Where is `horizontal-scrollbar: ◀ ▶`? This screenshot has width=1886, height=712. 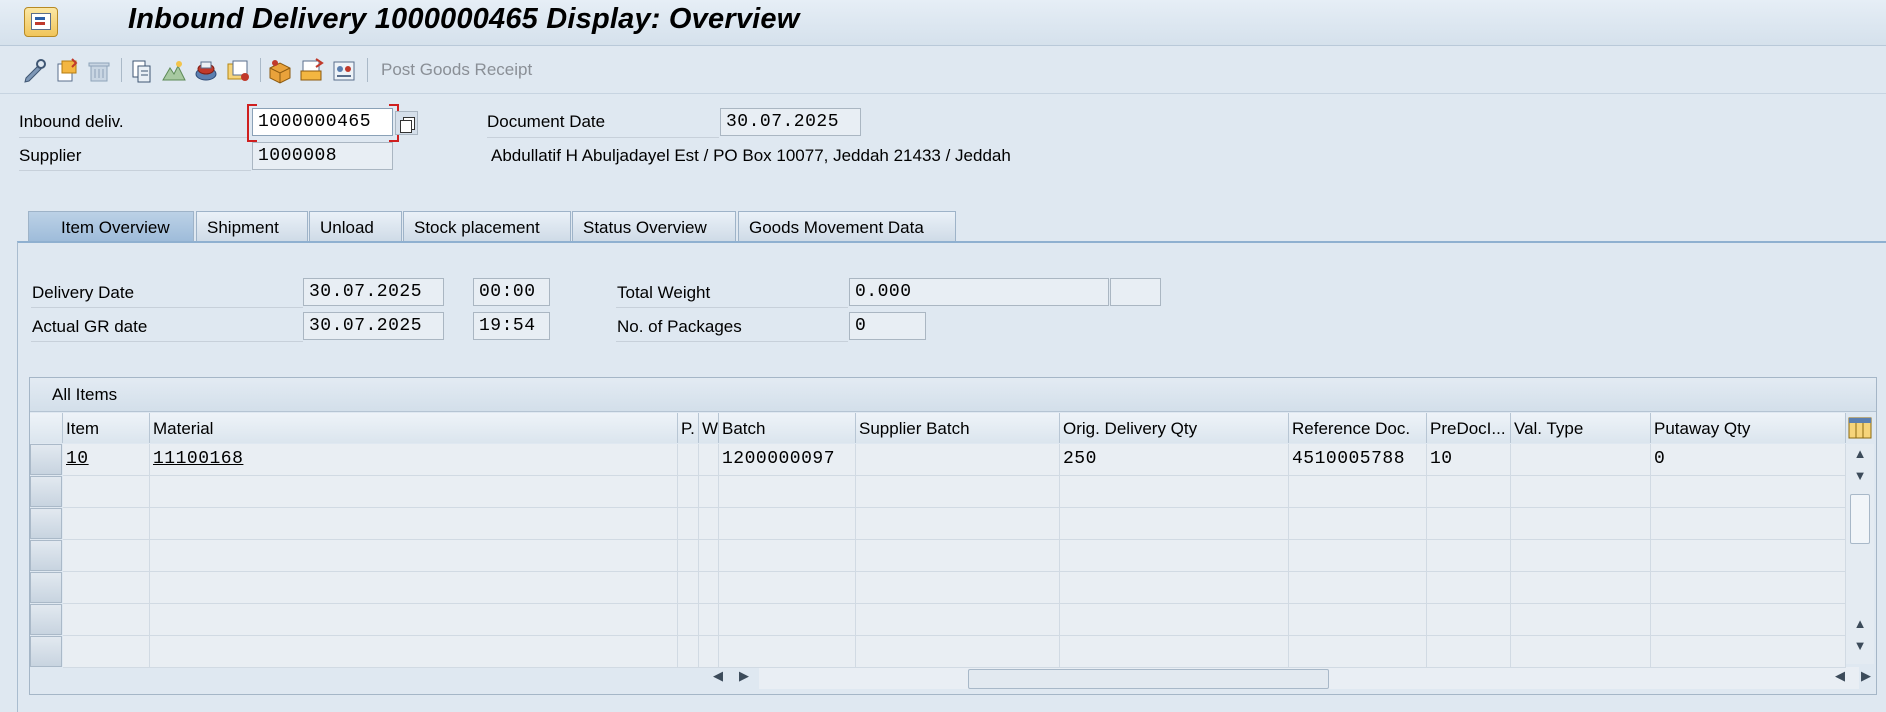
horizontal-scrollbar: ◀ ▶ is located at coordinates (1292, 678).